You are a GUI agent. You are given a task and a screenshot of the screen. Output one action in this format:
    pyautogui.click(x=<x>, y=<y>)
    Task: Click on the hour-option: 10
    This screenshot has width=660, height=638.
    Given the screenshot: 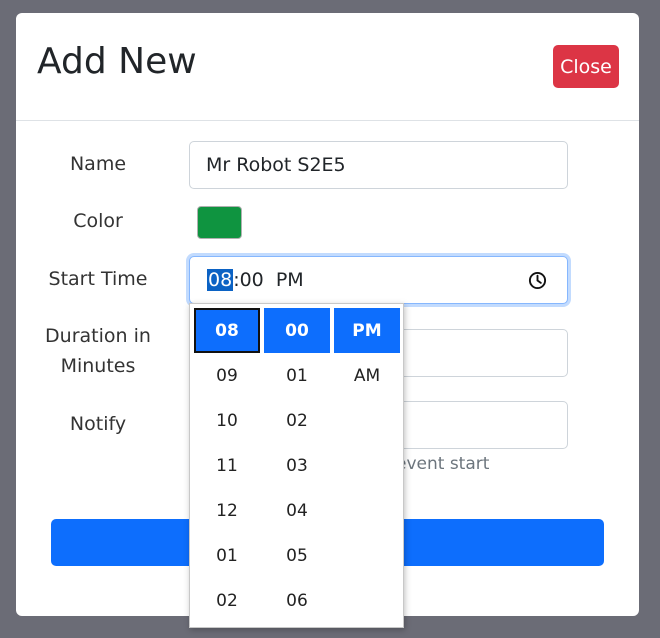 What is the action you would take?
    pyautogui.click(x=227, y=420)
    